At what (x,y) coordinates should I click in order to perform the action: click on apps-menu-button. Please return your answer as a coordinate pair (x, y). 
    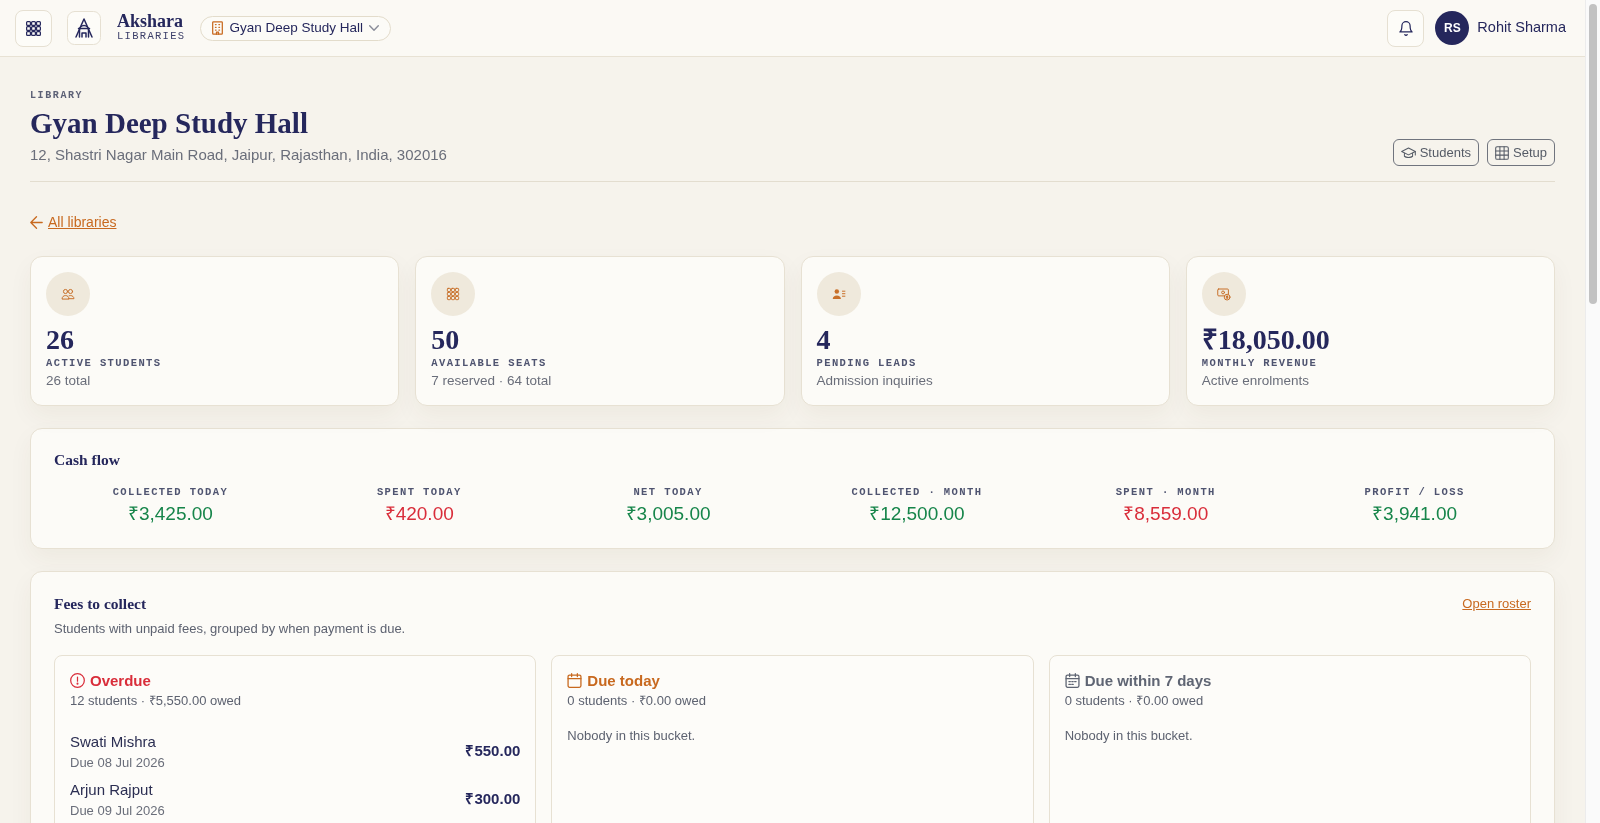
    Looking at the image, I should click on (33, 28).